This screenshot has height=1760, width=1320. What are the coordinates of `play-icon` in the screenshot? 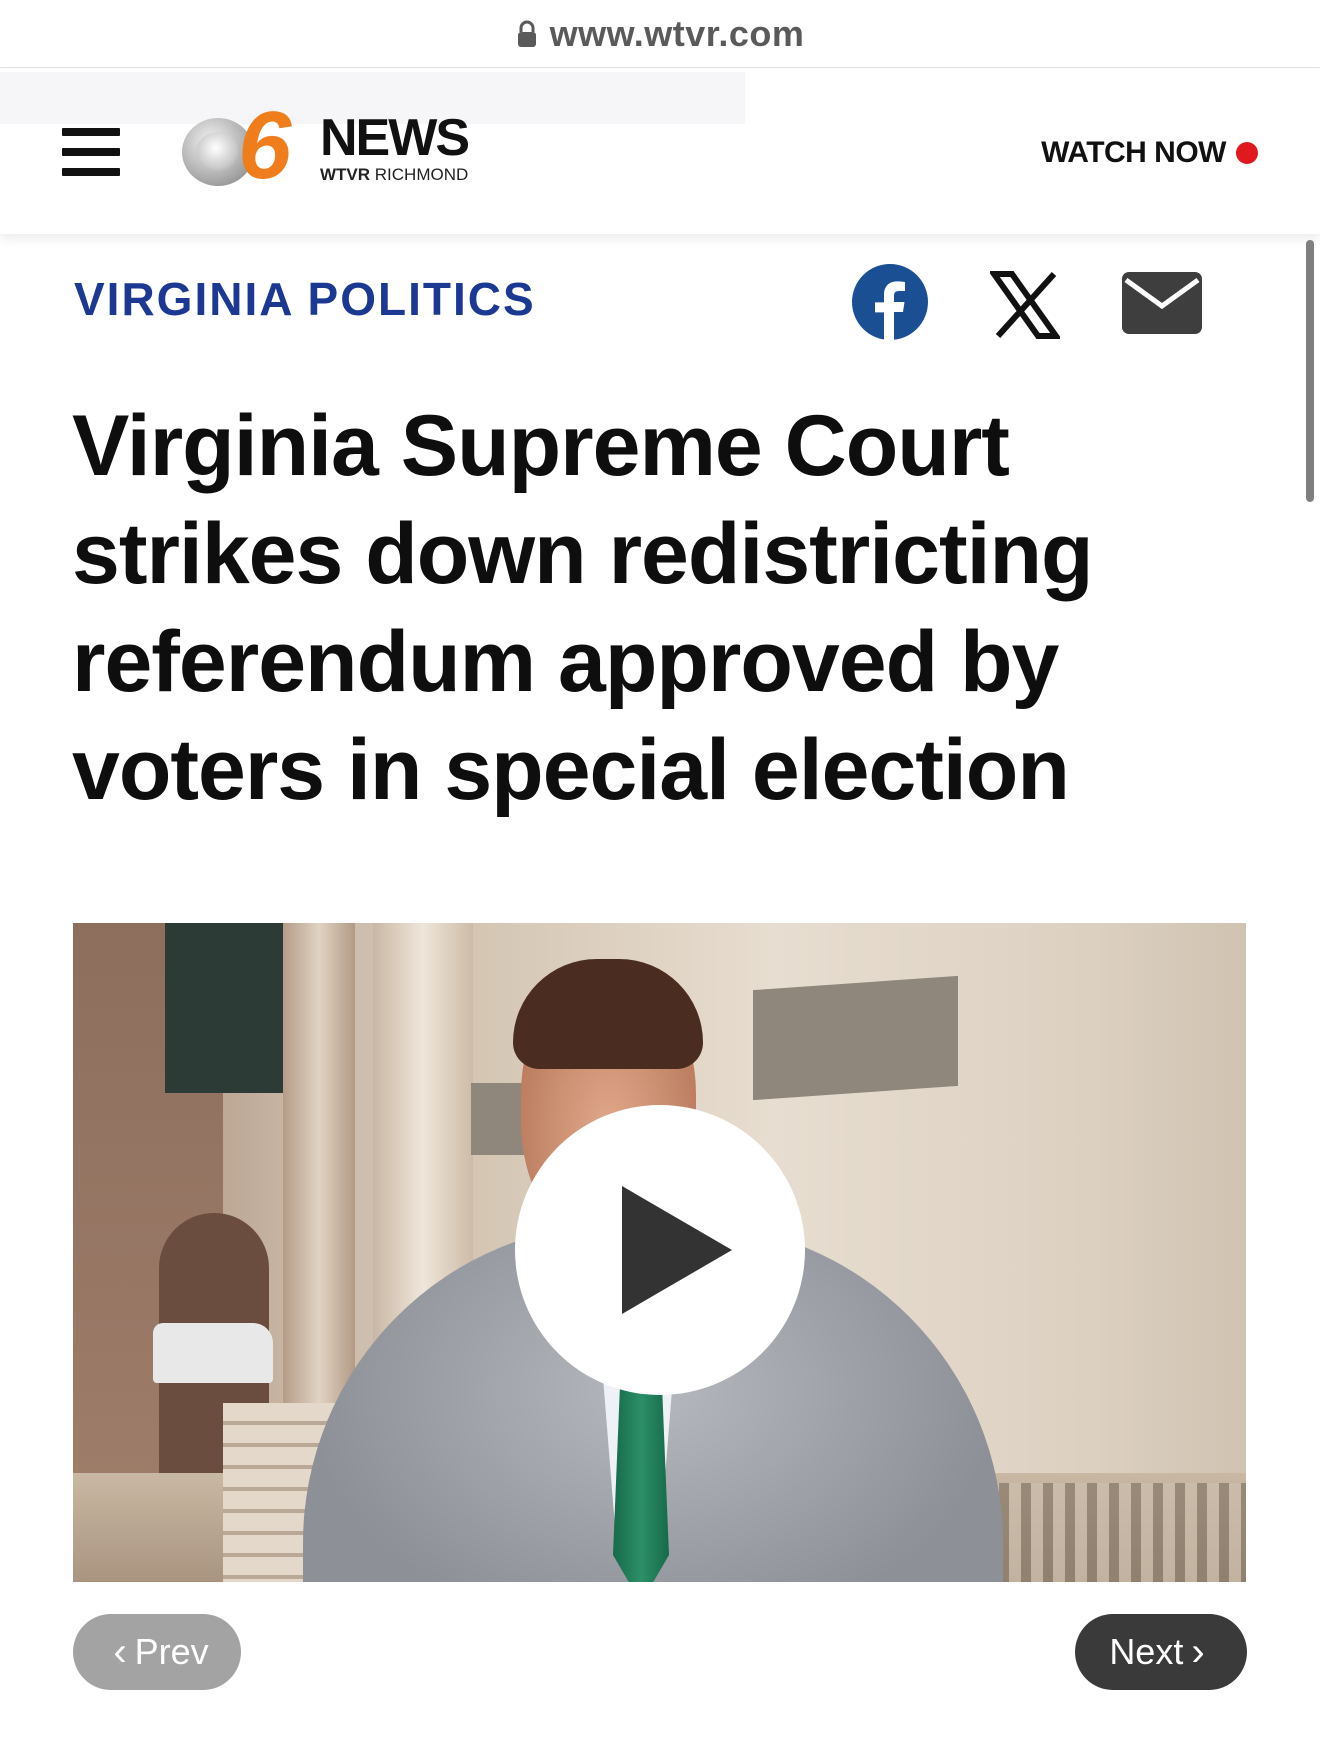 It's located at (677, 1250).